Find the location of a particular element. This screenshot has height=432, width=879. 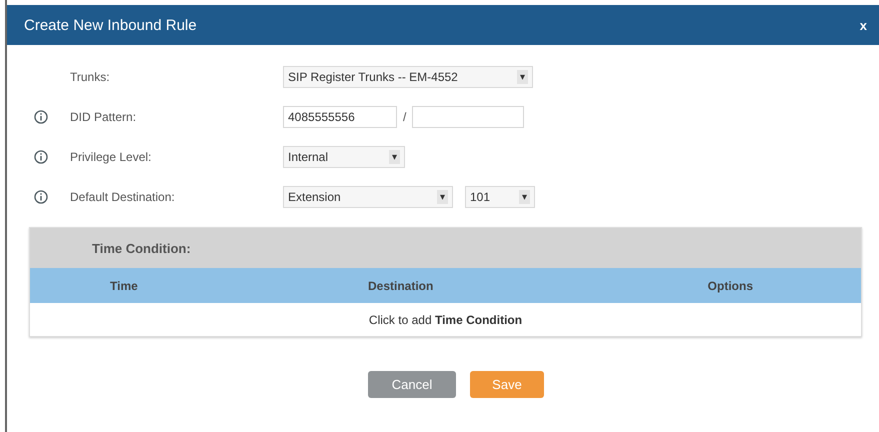

column-header: Destination is located at coordinates (400, 285).